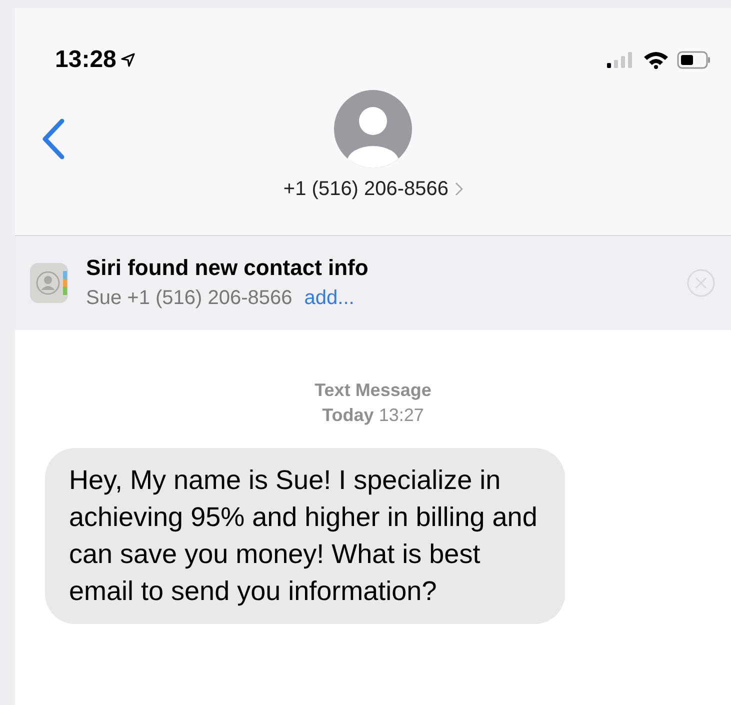 This screenshot has width=731, height=705. Describe the element at coordinates (621, 60) in the screenshot. I see `signal-icon` at that location.